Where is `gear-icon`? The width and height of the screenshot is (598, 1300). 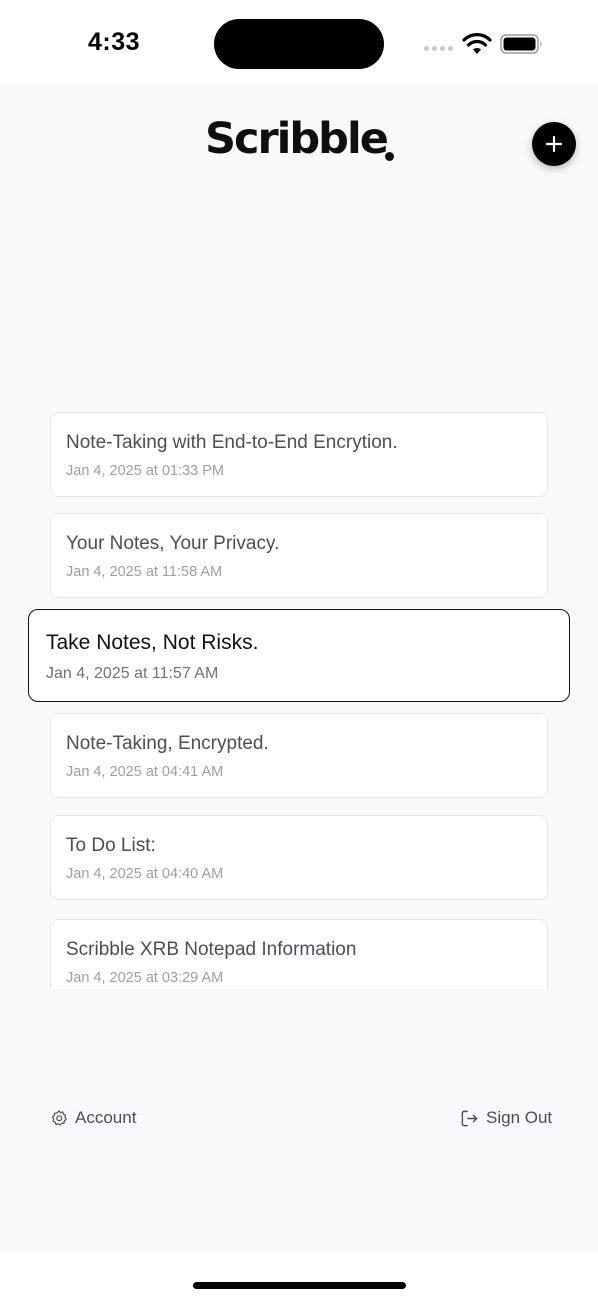 gear-icon is located at coordinates (59, 1118).